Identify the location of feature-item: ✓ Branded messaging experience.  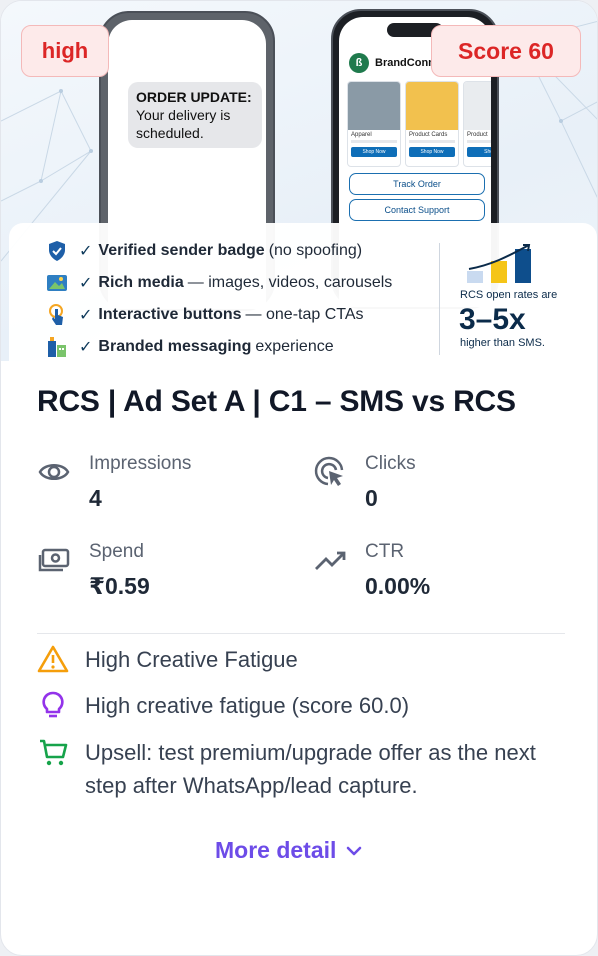
(189, 347).